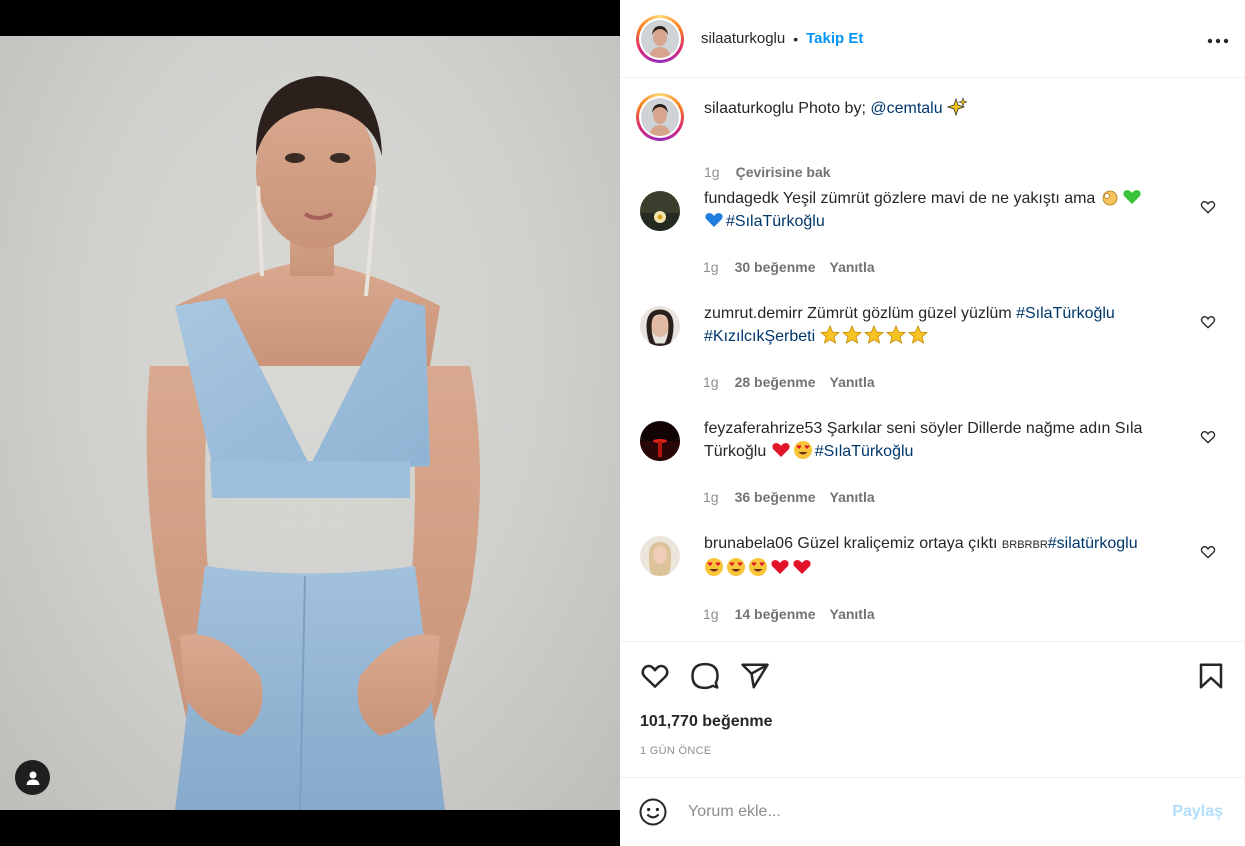  I want to click on like-heart-icon, so click(655, 676).